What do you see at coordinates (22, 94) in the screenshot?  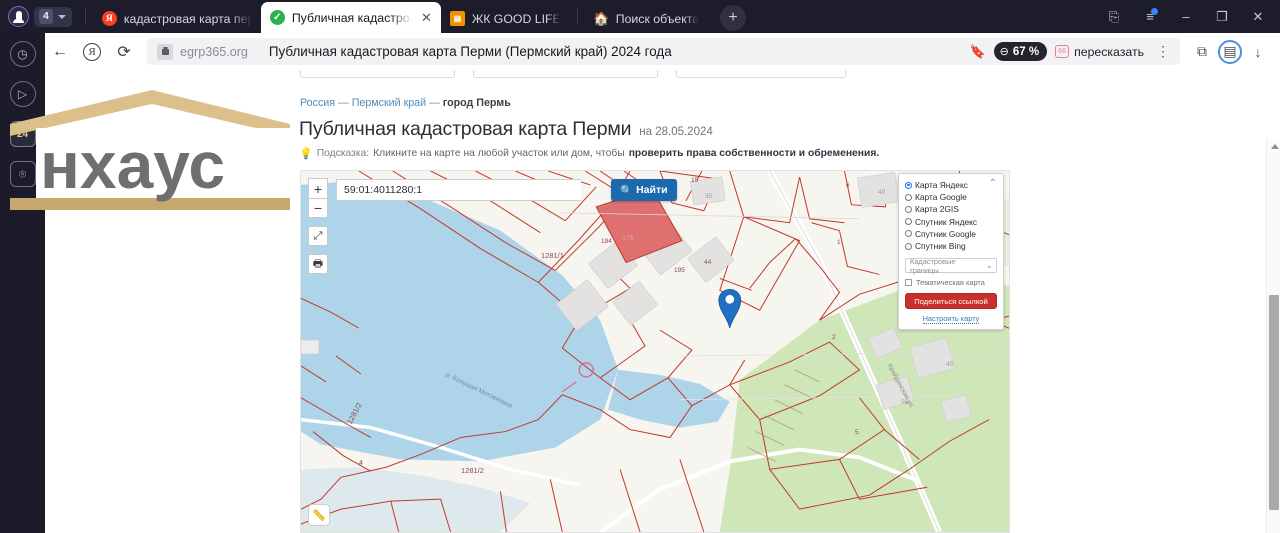 I see `media-play-icon: ▷` at bounding box center [22, 94].